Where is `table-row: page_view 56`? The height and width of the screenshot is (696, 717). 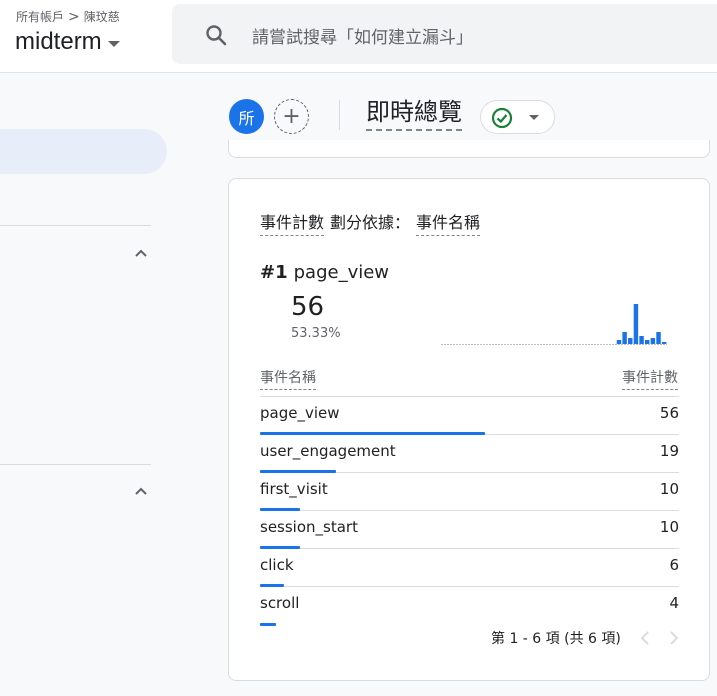
table-row: page_view 56 is located at coordinates (469, 416).